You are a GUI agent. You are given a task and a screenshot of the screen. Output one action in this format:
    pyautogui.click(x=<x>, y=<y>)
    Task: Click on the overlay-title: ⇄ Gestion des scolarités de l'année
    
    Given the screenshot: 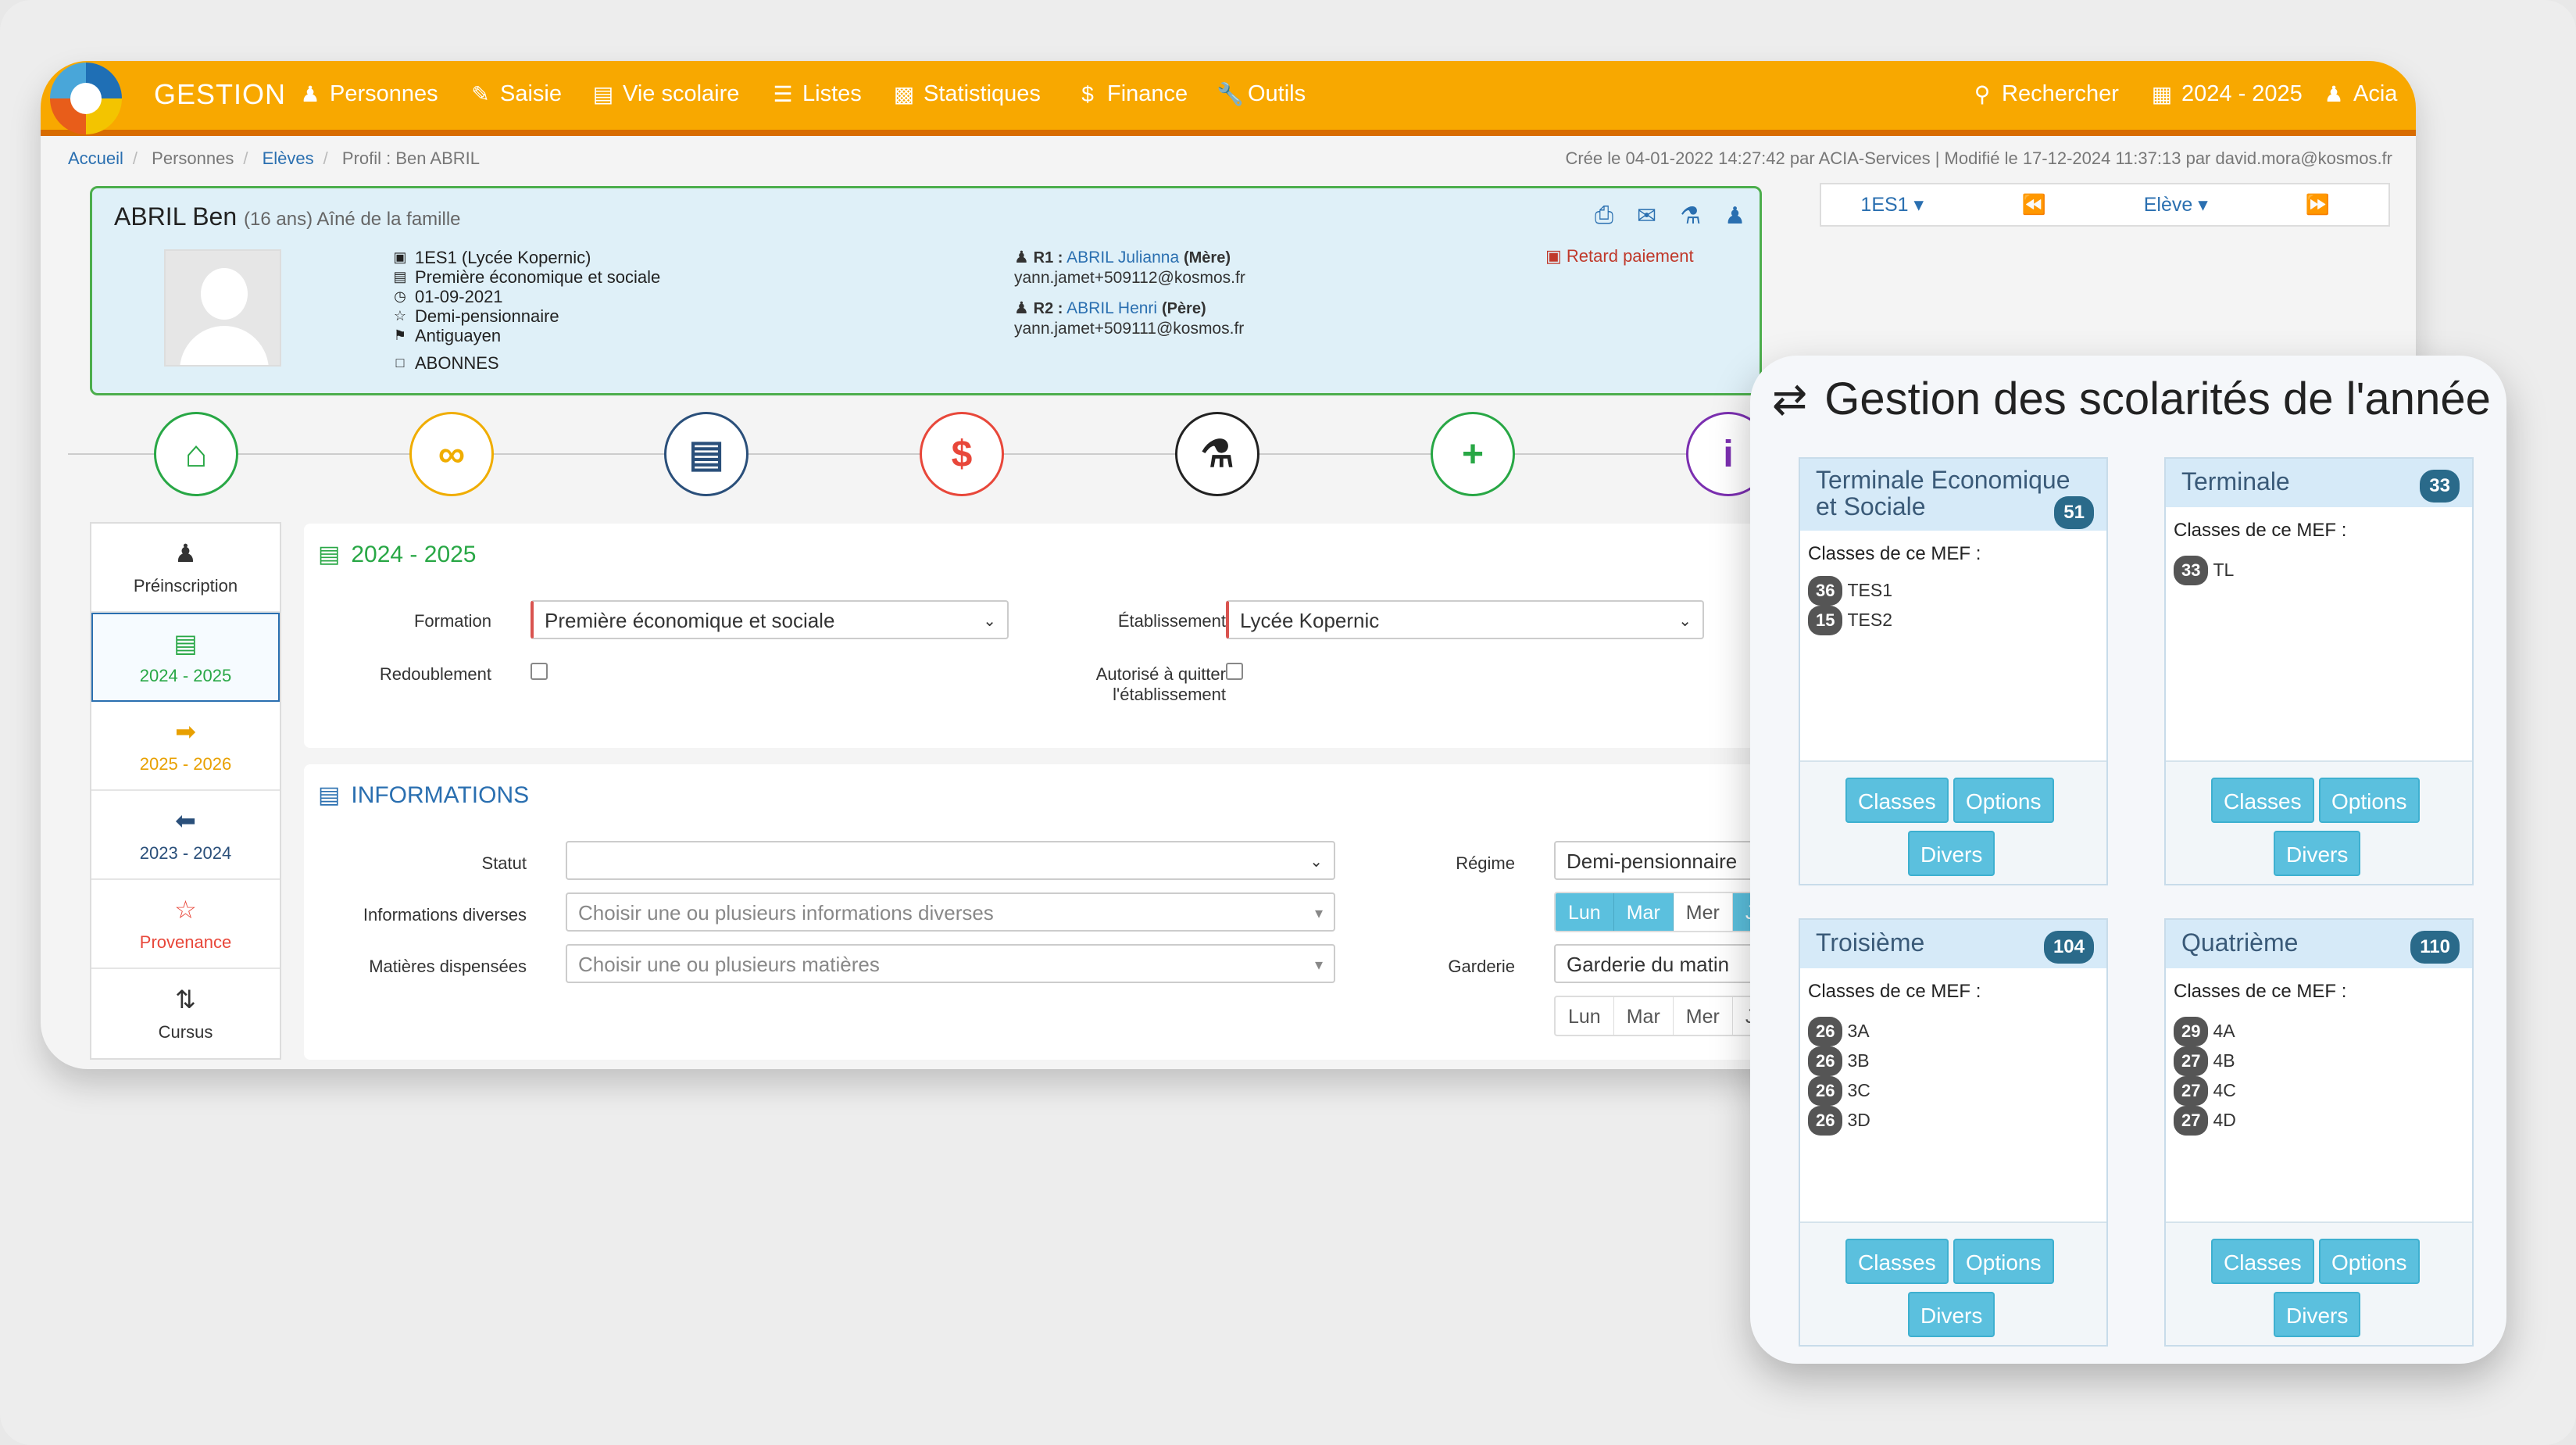 What is the action you would take?
    pyautogui.click(x=2132, y=399)
    